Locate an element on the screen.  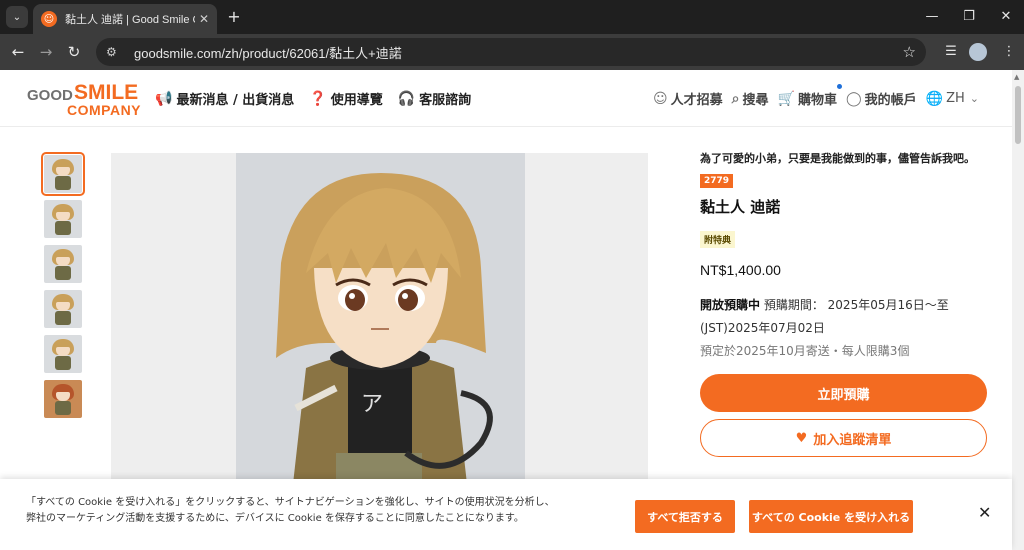
site-favicon-icon: ☺ is located at coordinates (49, 19).